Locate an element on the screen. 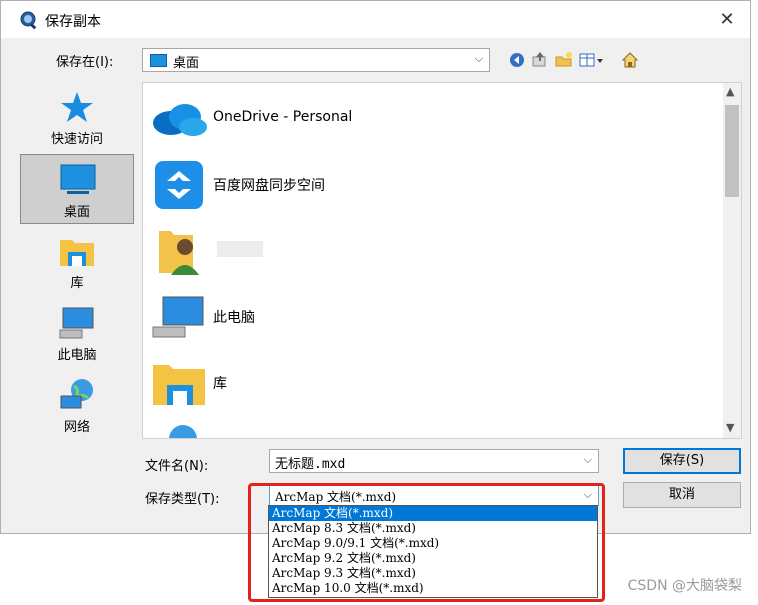  save-in-label: 保存在(I): is located at coordinates (85, 62).